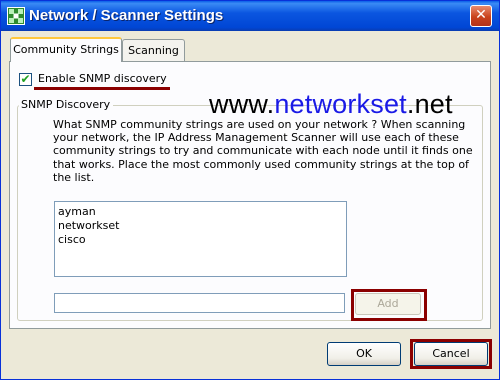 The height and width of the screenshot is (380, 500). I want to click on annotation-box-add, so click(389, 305).